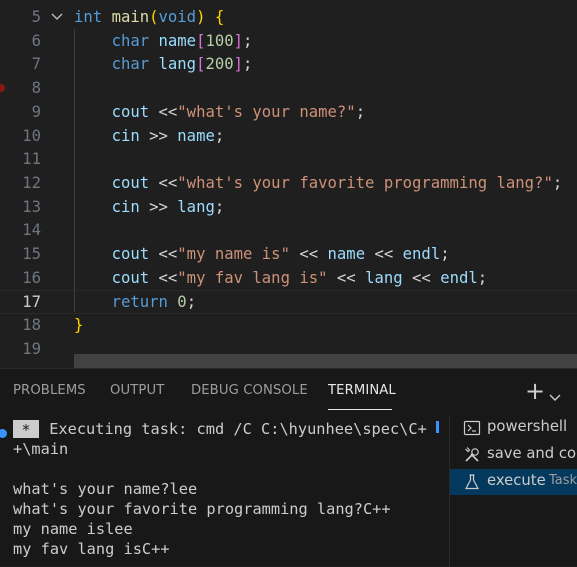 The width and height of the screenshot is (577, 567). I want to click on code-line: 7 char lang[200];, so click(288, 65).